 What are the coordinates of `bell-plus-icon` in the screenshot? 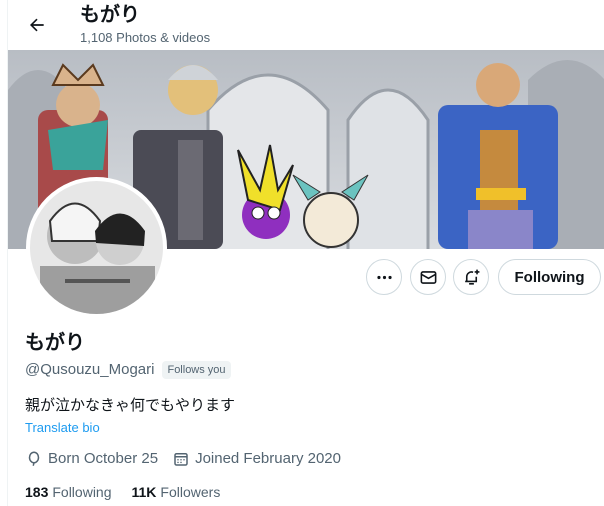 It's located at (471, 277).